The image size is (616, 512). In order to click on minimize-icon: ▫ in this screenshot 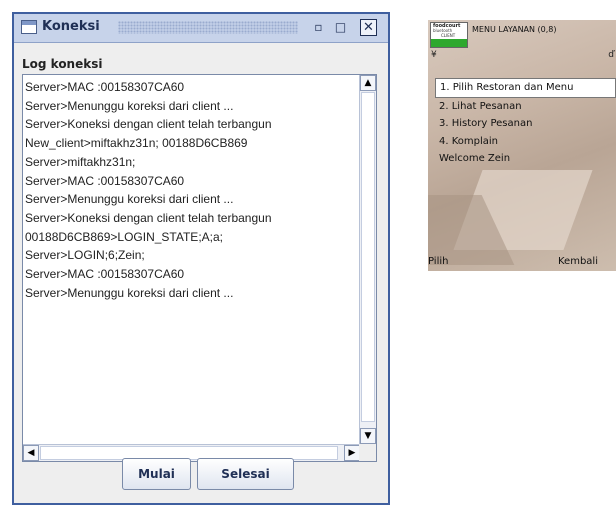, I will do `click(318, 27)`.